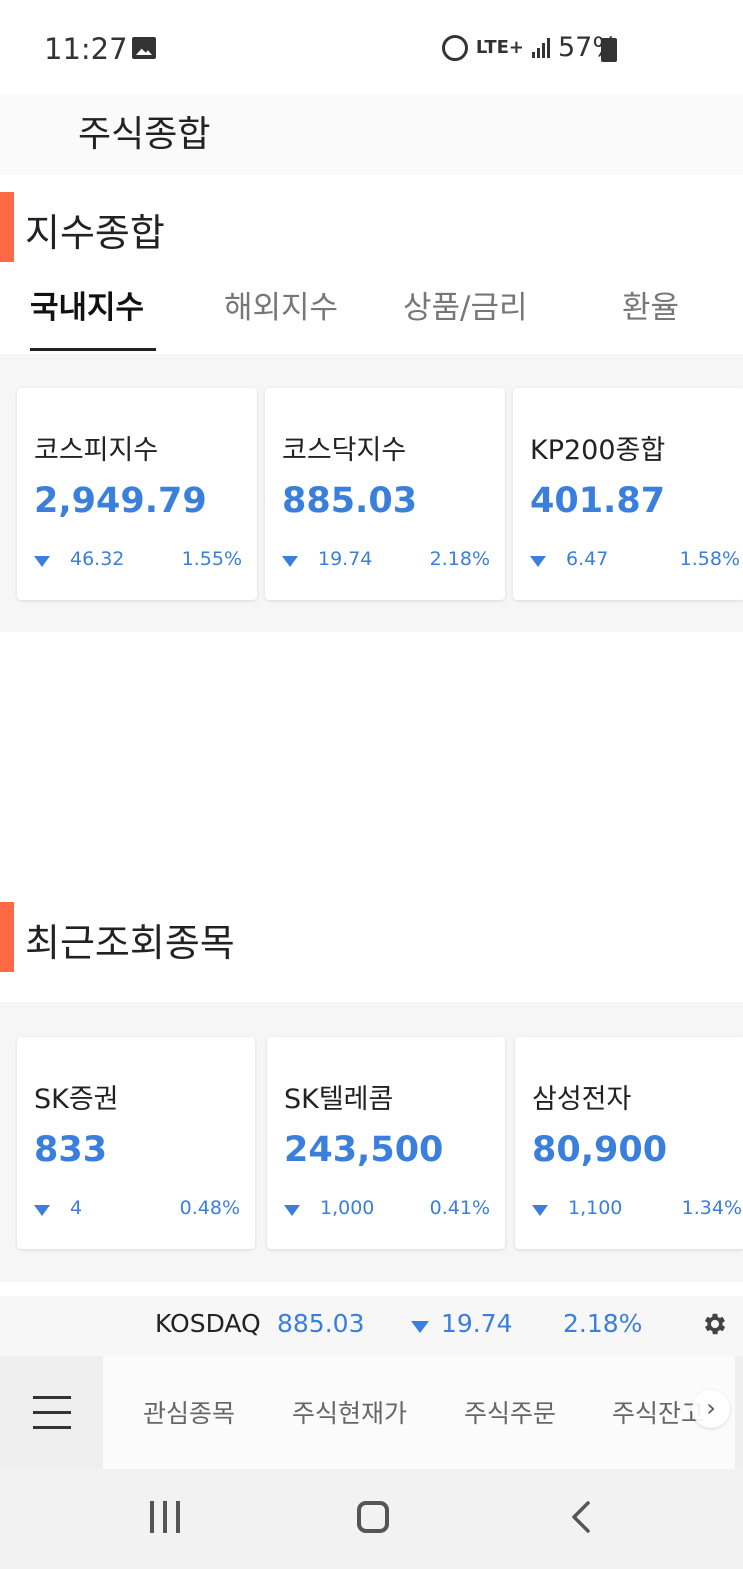  Describe the element at coordinates (711, 1208) in the screenshot. I see `card-percent: 1.34%` at that location.